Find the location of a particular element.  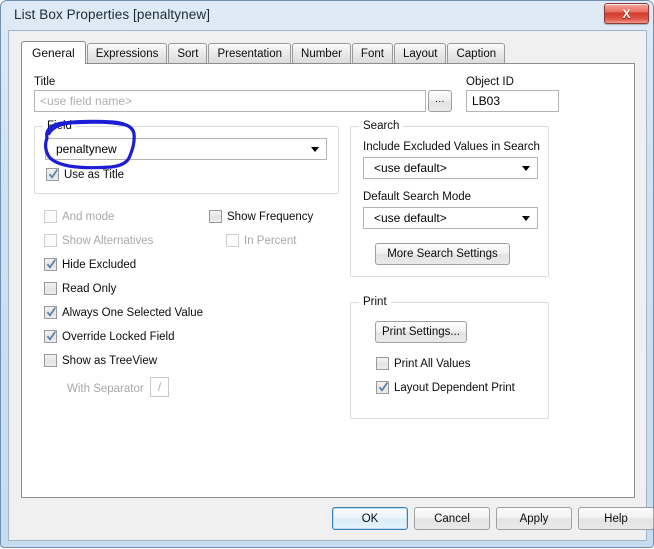

dialog-button-bar: OK Cancel Apply Help is located at coordinates (337, 519).